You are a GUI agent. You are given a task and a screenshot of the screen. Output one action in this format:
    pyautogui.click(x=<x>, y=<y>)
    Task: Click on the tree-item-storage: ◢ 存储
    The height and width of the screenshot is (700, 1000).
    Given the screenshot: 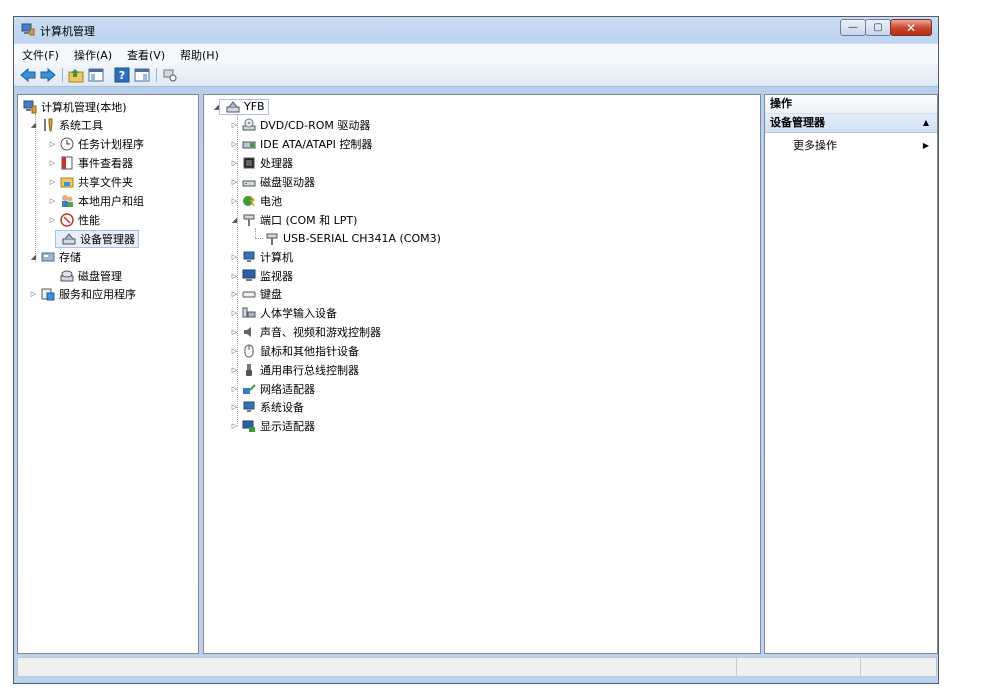 What is the action you would take?
    pyautogui.click(x=55, y=256)
    